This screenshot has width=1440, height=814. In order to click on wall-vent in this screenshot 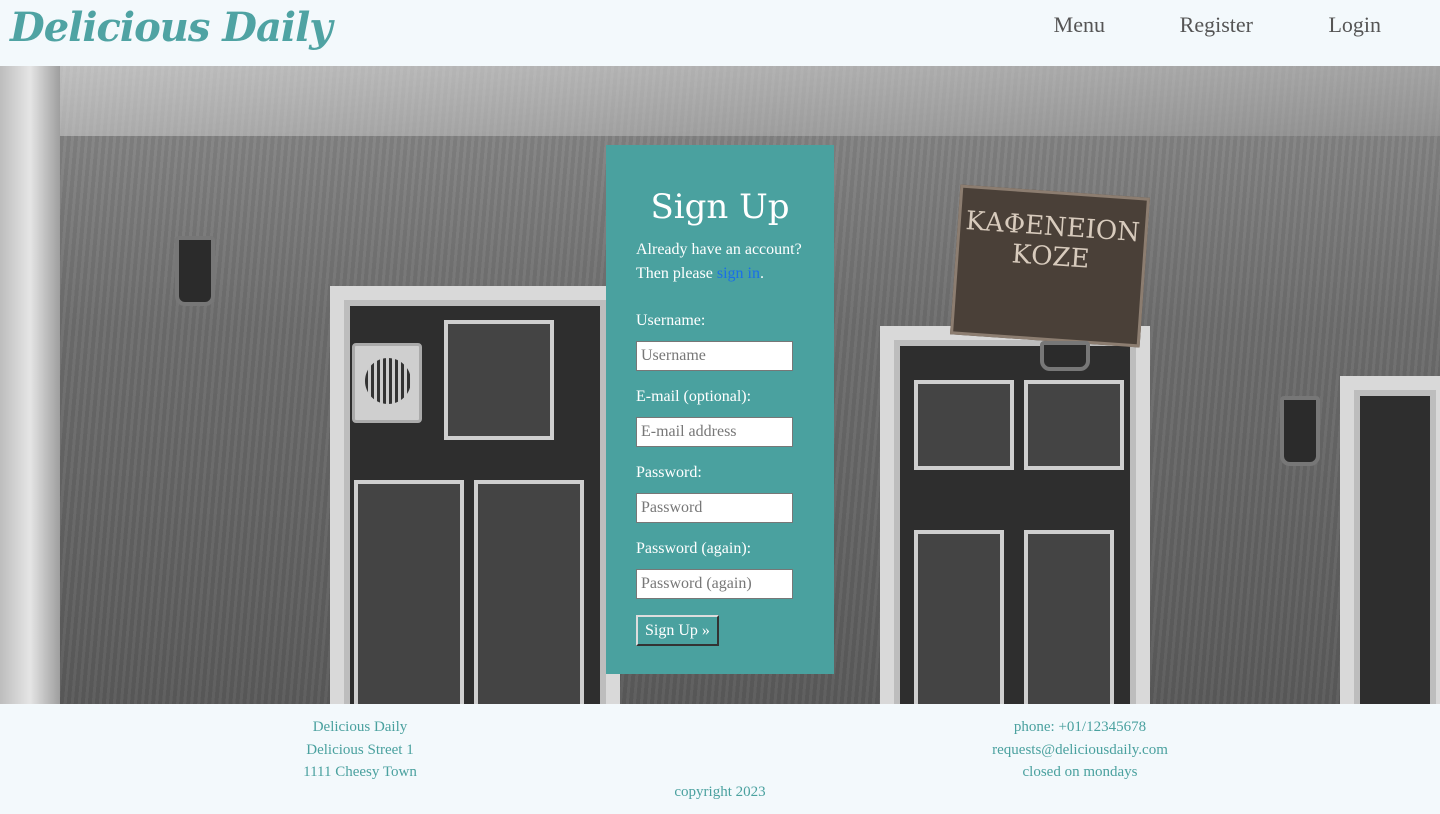, I will do `click(387, 383)`.